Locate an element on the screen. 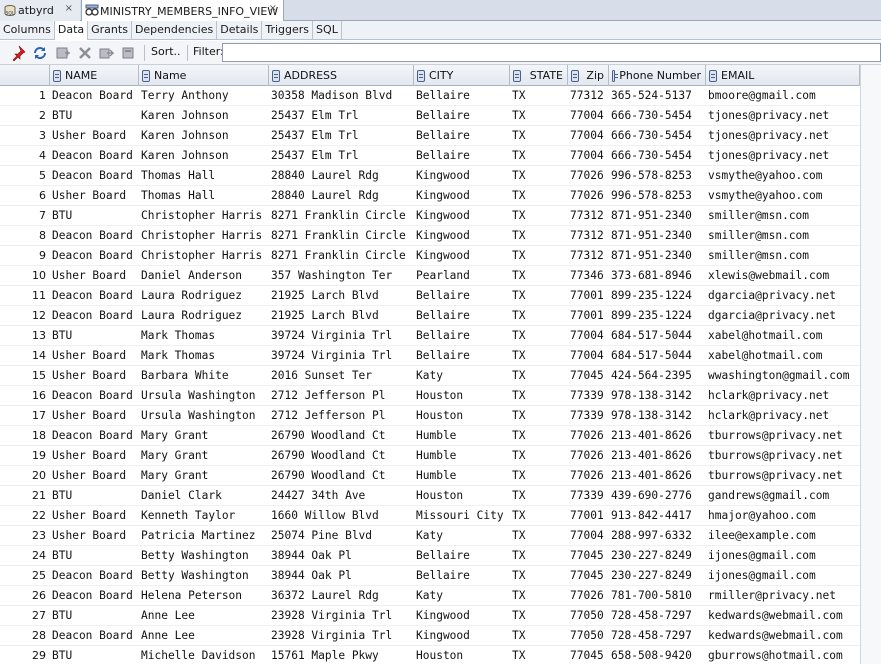  column-header-member-name: Name is located at coordinates (204, 75).